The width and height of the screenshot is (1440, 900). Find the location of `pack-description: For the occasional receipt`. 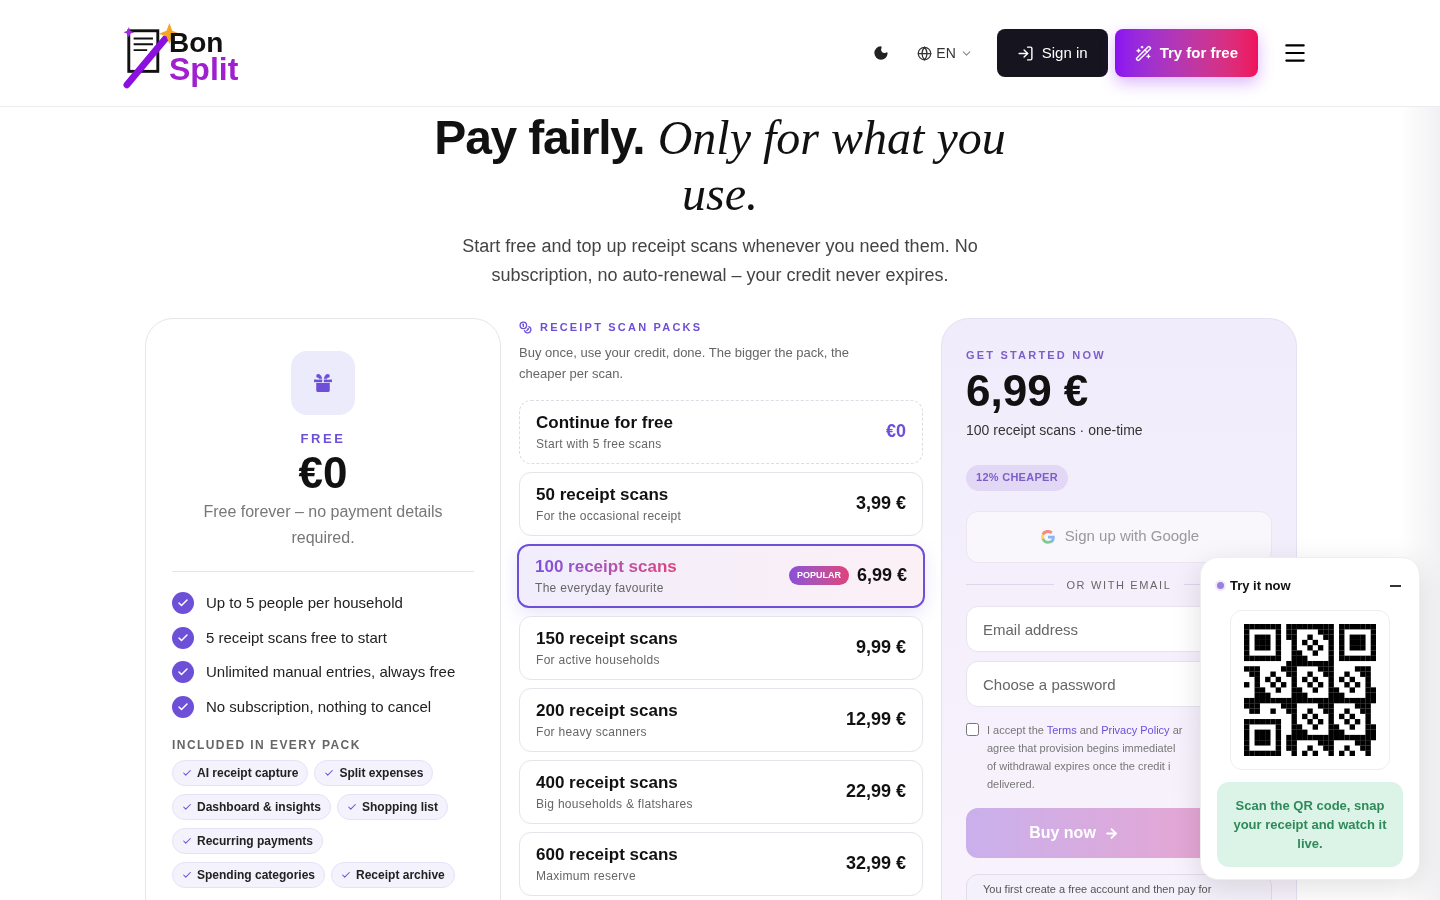

pack-description: For the occasional receipt is located at coordinates (609, 517).